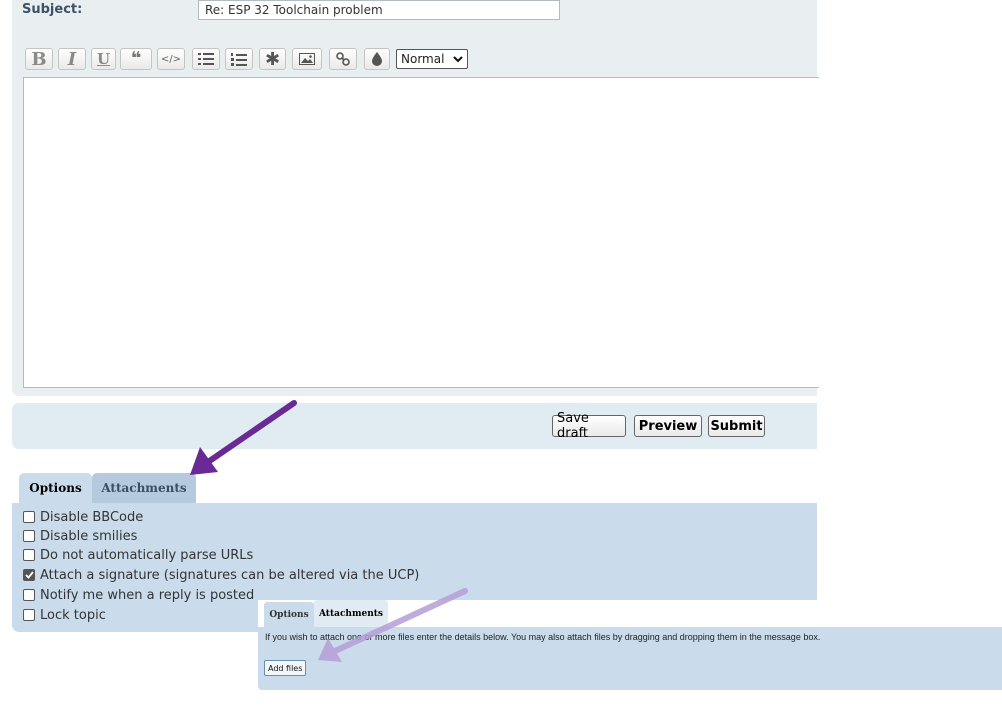 The image size is (1002, 720). Describe the element at coordinates (289, 614) in the screenshot. I see `inset-tab-options: Options` at that location.